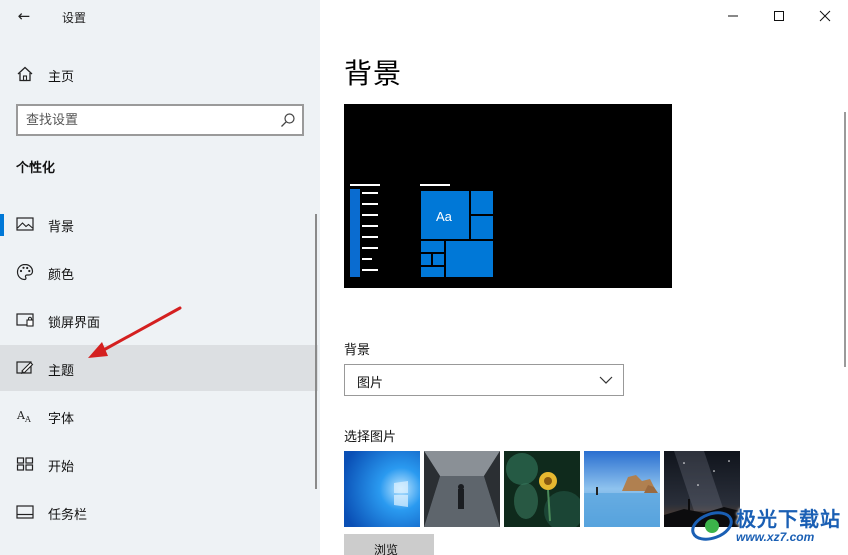 This screenshot has height=555, width=848. I want to click on chevron-down-icon, so click(606, 380).